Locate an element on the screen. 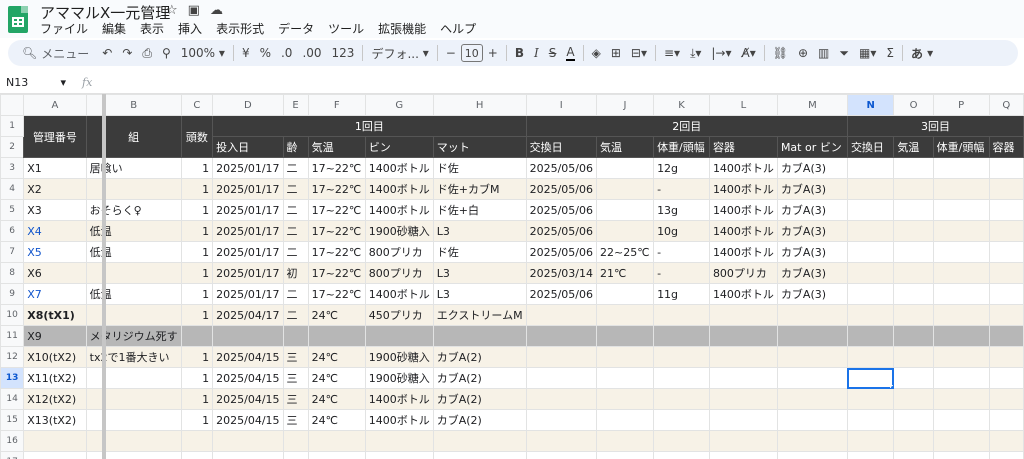 The image size is (1024, 459). star-icon: ☆ is located at coordinates (172, 10).